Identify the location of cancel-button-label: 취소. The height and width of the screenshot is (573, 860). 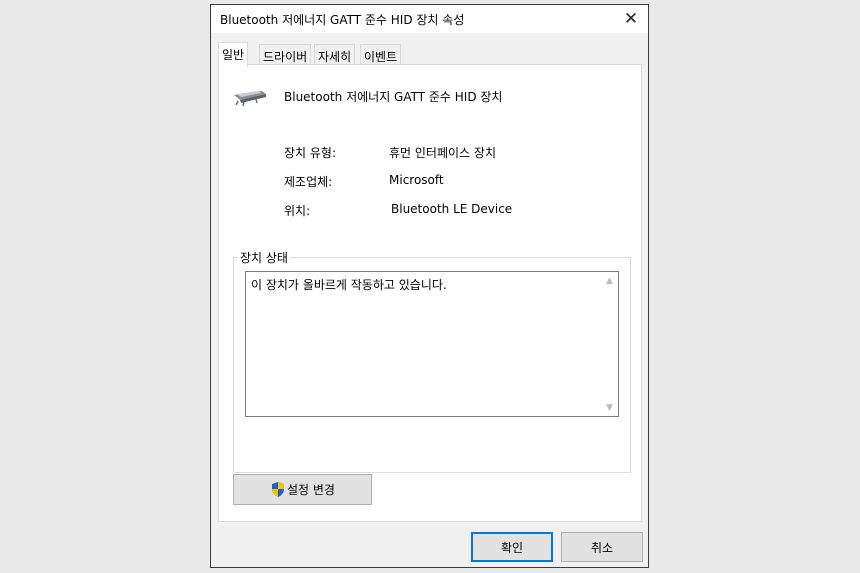
(602, 547).